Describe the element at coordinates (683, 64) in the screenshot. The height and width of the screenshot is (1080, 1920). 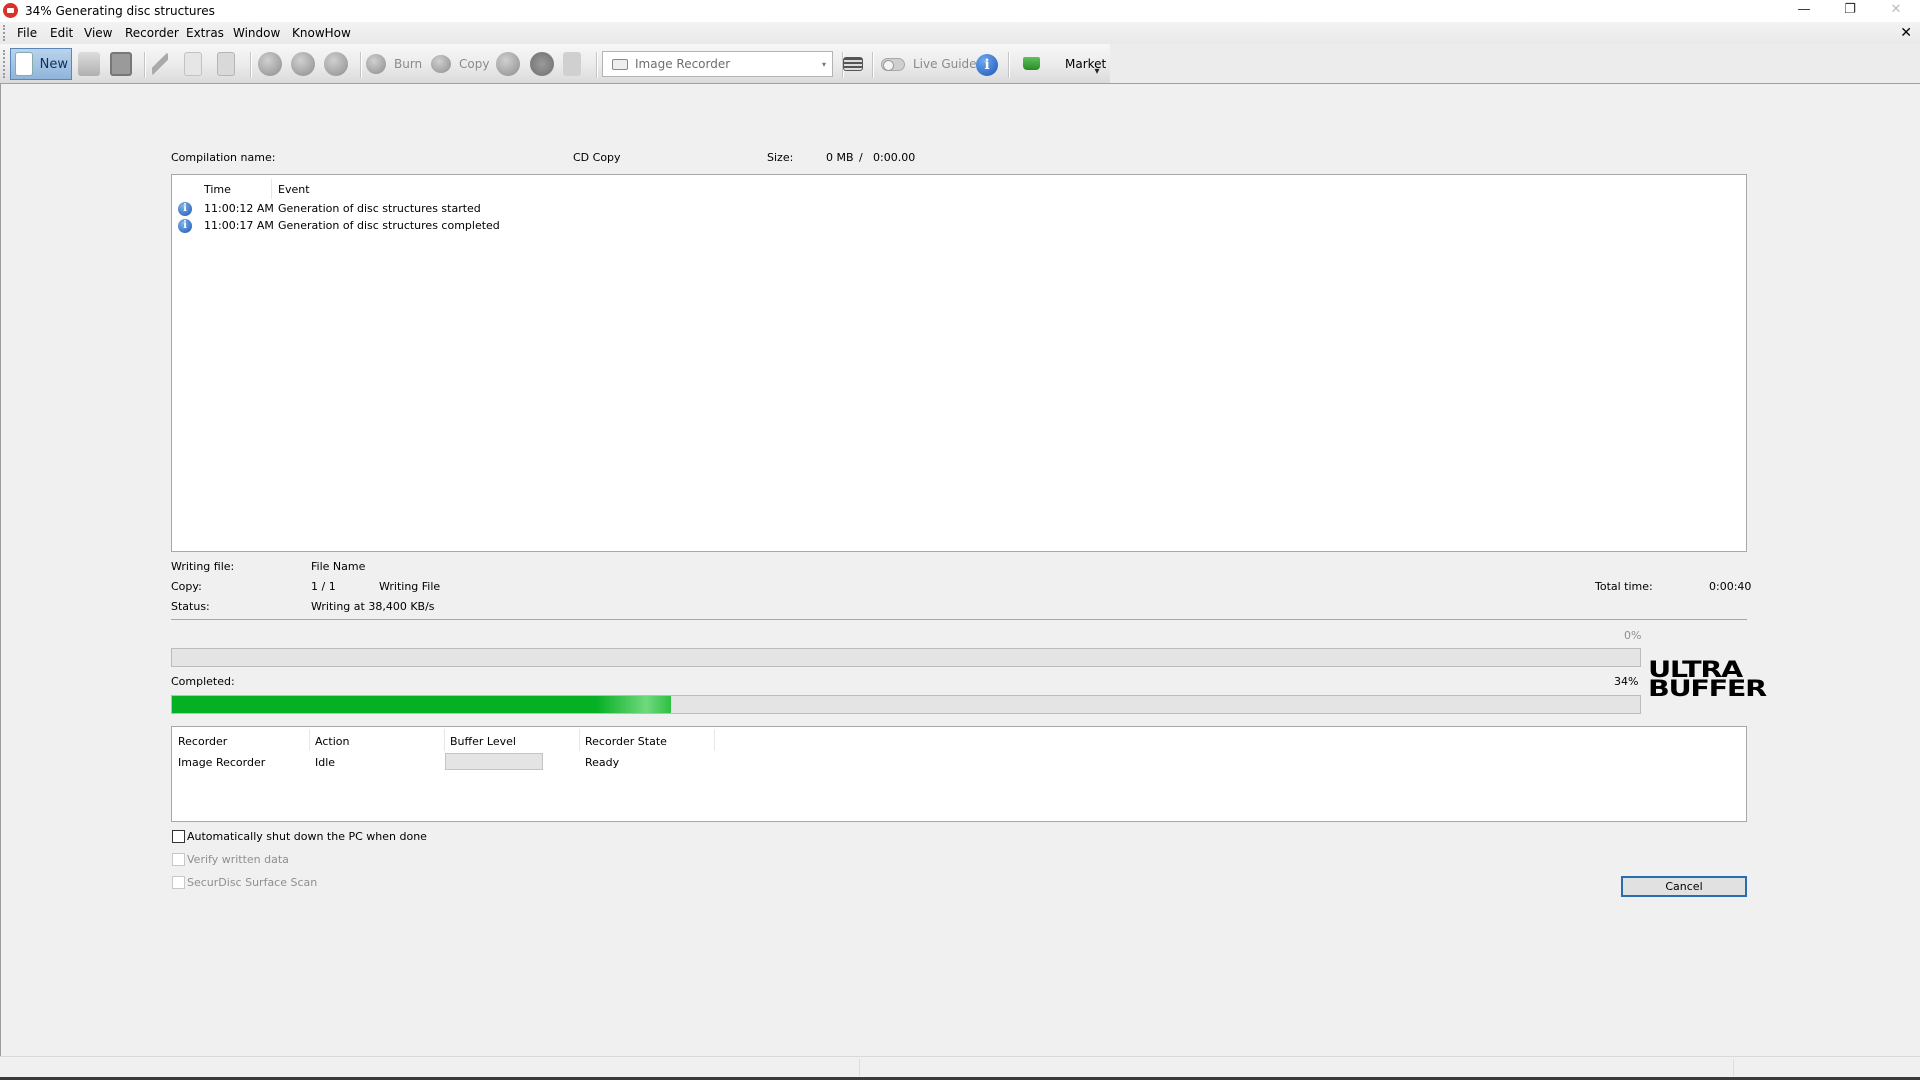
I see `recorder-select-value: Image Recorder` at that location.